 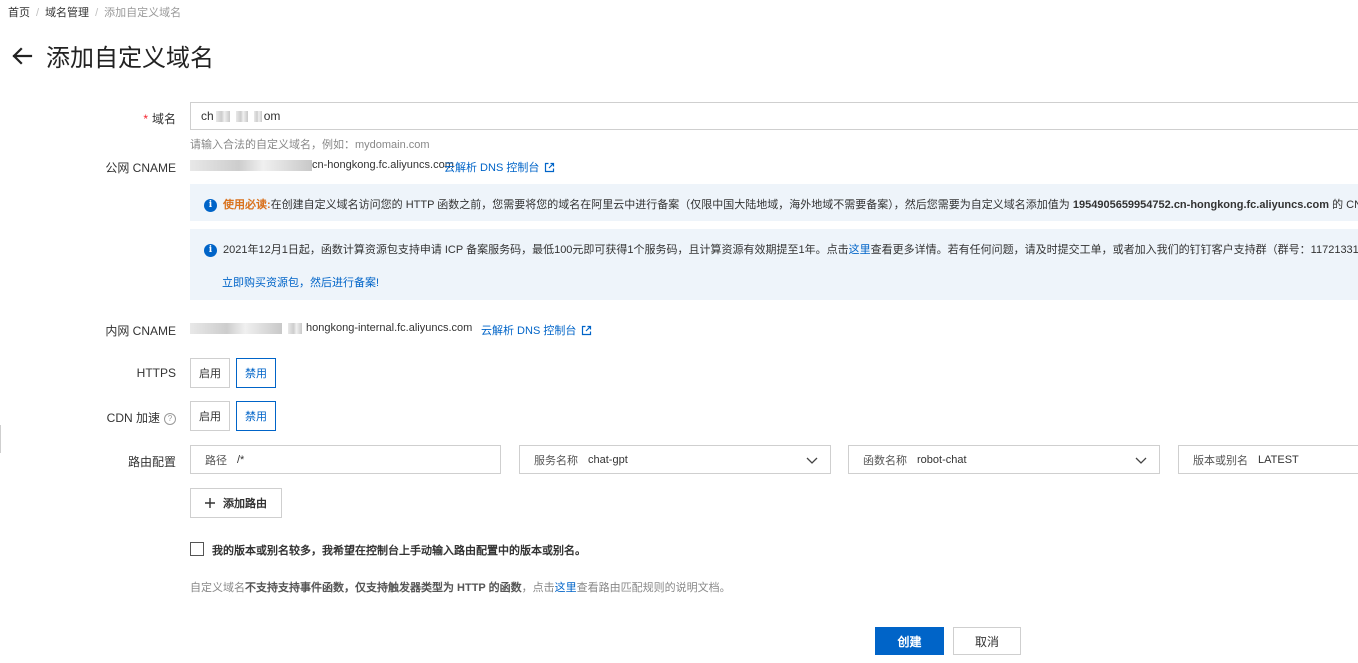 What do you see at coordinates (233, 373) in the screenshot?
I see `https-toggle: 启用 禁用` at bounding box center [233, 373].